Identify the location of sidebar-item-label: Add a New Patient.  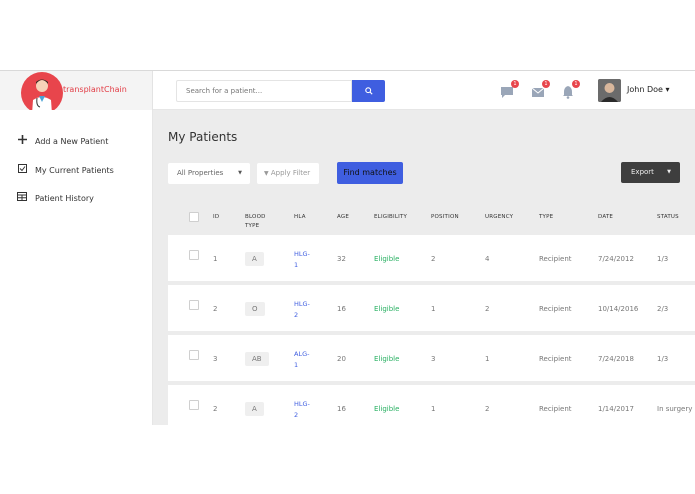
(72, 141).